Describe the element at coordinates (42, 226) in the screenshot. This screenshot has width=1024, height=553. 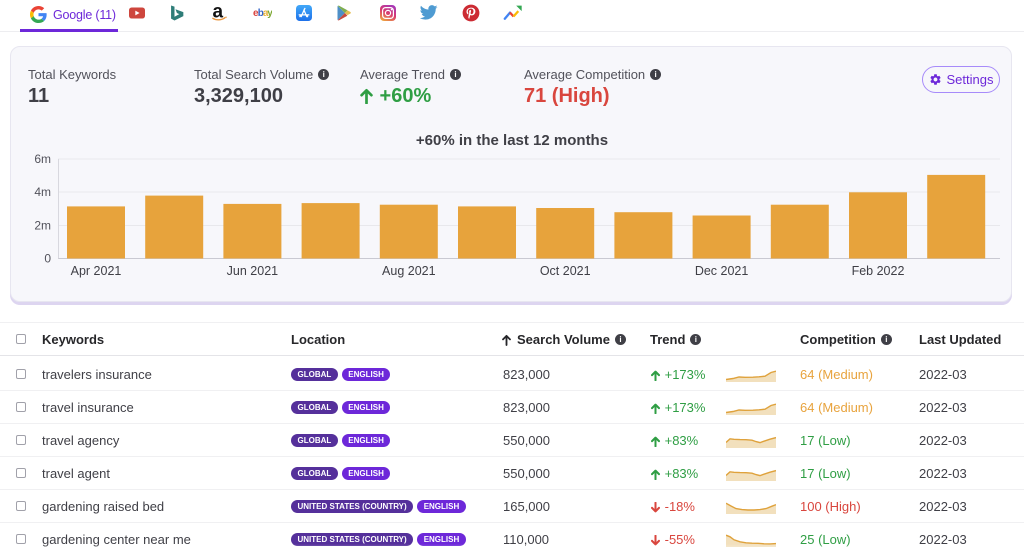
I see `svg-text: 2m` at that location.